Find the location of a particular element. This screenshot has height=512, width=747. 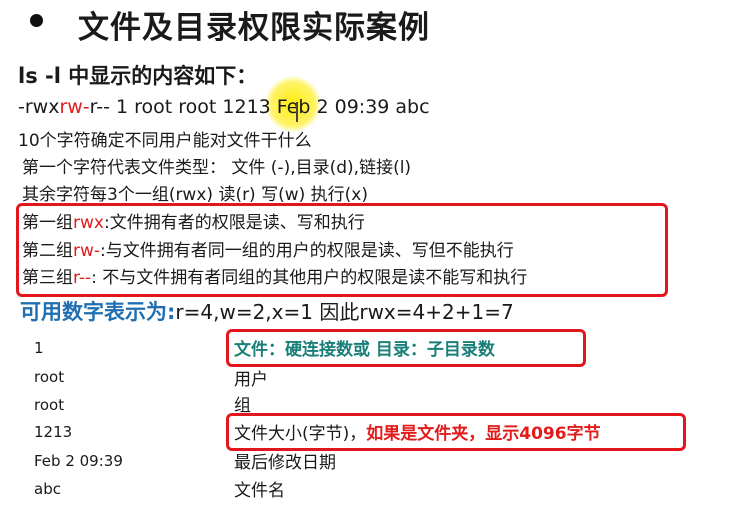

table-desc-4-red: 如果是文件夹，显示4096字节 is located at coordinates (483, 434).